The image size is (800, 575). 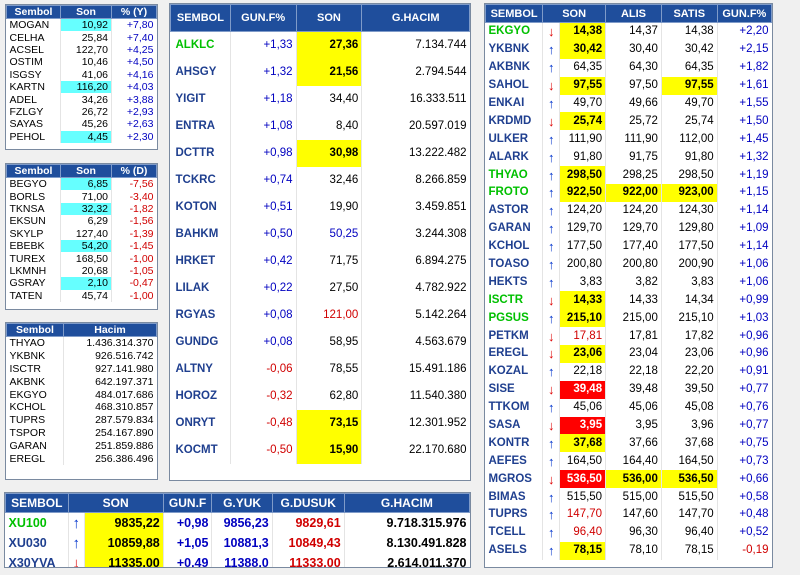 What do you see at coordinates (81, 283) in the screenshot?
I see `table-row: GSRAY 2,10 -0,47` at bounding box center [81, 283].